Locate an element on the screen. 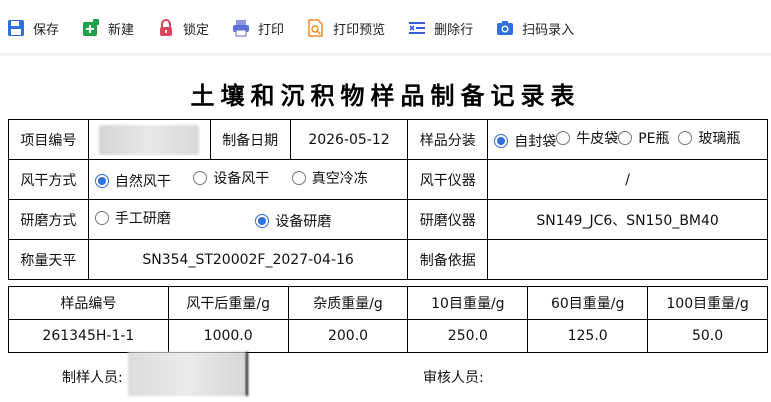 This screenshot has width=771, height=402. radio-dry-vacuum: 真空冷冻 is located at coordinates (329, 178).